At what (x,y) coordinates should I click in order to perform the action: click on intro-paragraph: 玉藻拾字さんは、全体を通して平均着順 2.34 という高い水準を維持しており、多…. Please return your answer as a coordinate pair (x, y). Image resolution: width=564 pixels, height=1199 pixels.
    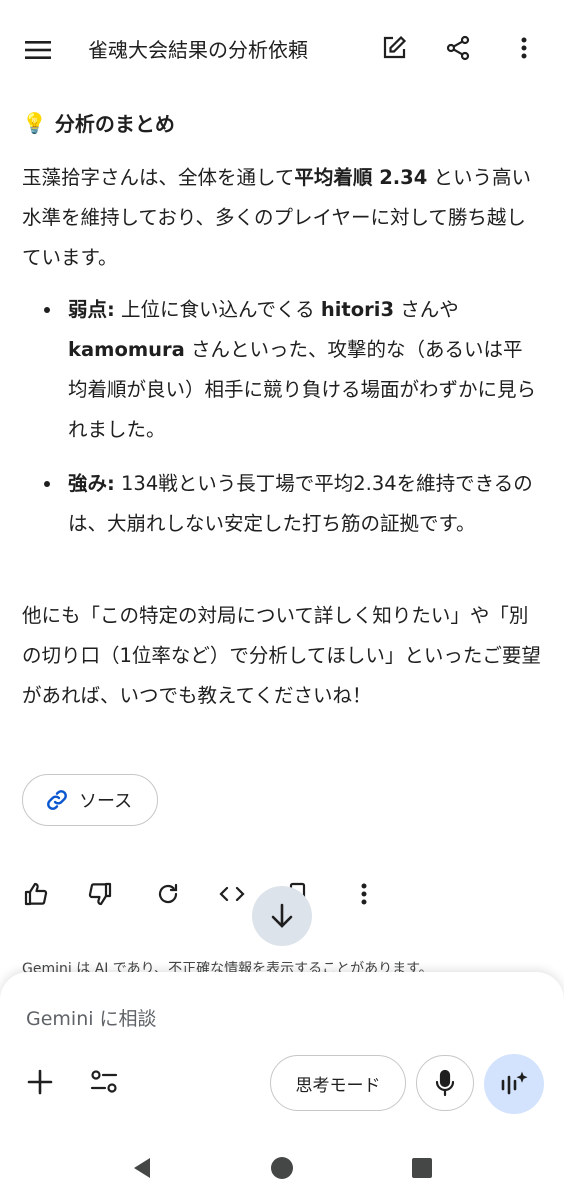
    Looking at the image, I should click on (282, 218).